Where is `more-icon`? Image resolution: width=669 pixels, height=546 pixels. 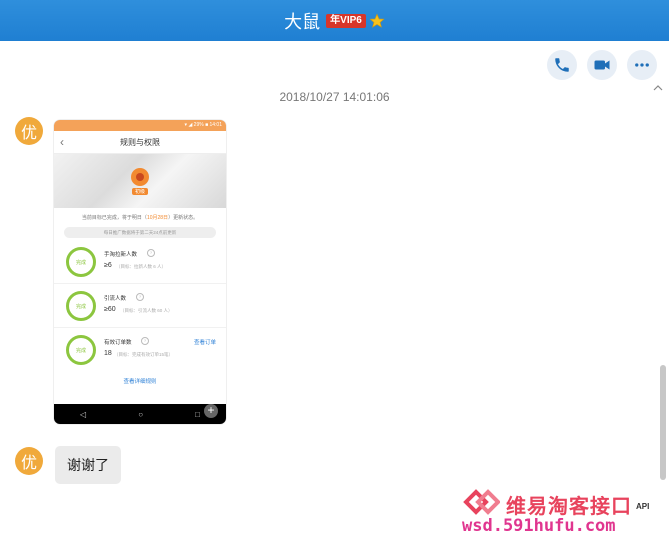
more-icon is located at coordinates (642, 65).